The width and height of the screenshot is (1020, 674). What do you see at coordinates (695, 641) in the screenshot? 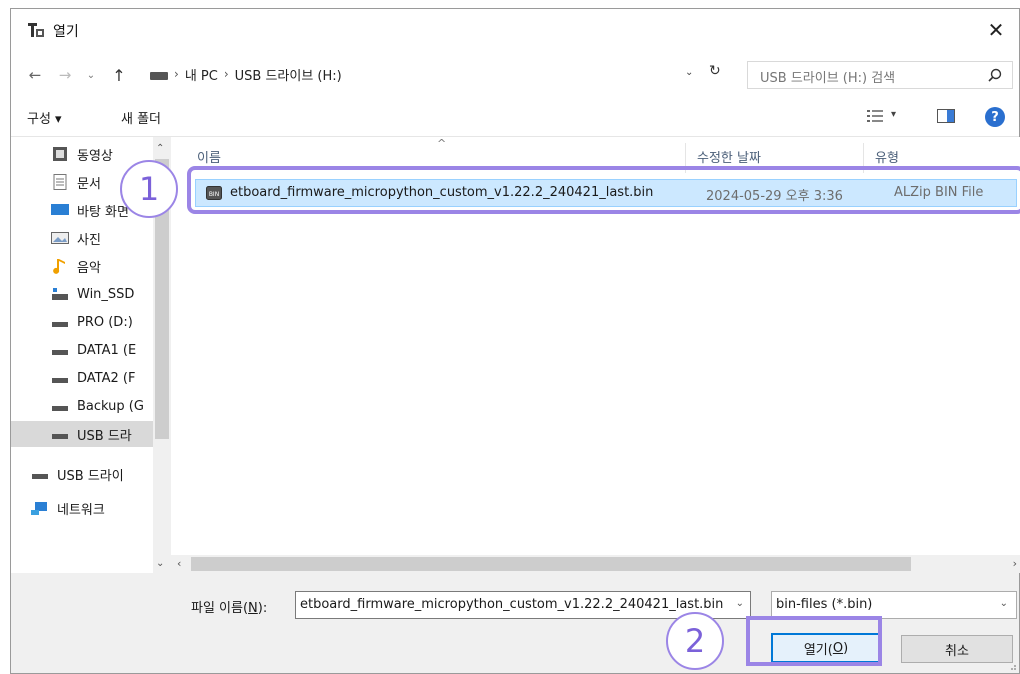
I see `step2-badge: 2` at bounding box center [695, 641].